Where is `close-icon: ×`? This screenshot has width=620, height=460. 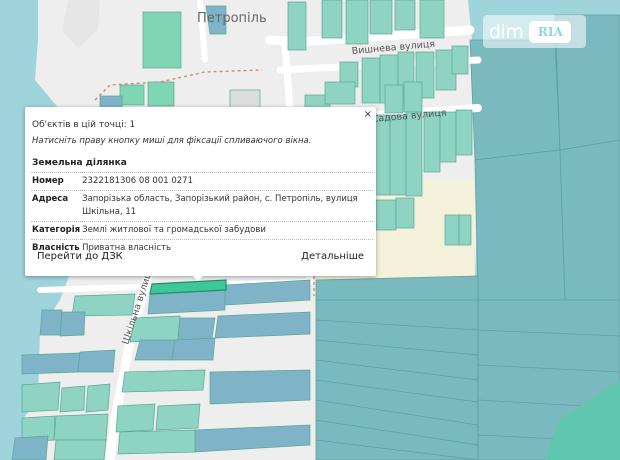
close-icon: × is located at coordinates (368, 114).